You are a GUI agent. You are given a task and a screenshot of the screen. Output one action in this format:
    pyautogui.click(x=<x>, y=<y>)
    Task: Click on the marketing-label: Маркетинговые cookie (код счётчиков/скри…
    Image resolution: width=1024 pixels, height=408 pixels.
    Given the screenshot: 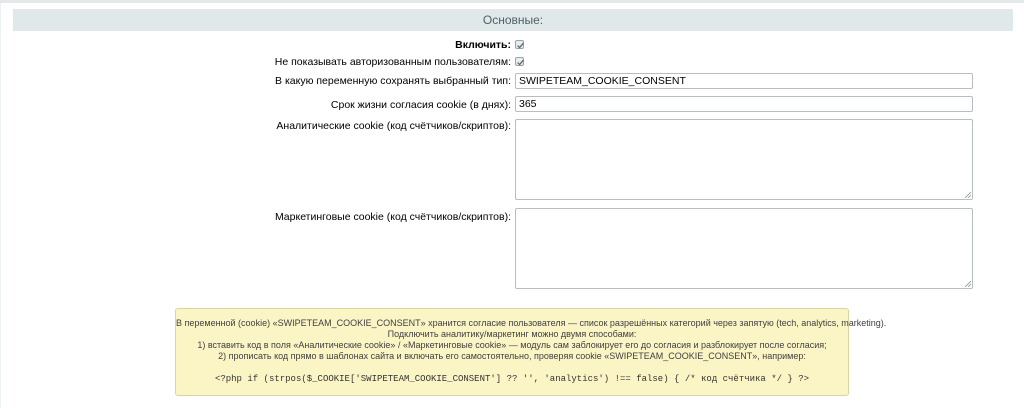 What is the action you would take?
    pyautogui.click(x=392, y=217)
    